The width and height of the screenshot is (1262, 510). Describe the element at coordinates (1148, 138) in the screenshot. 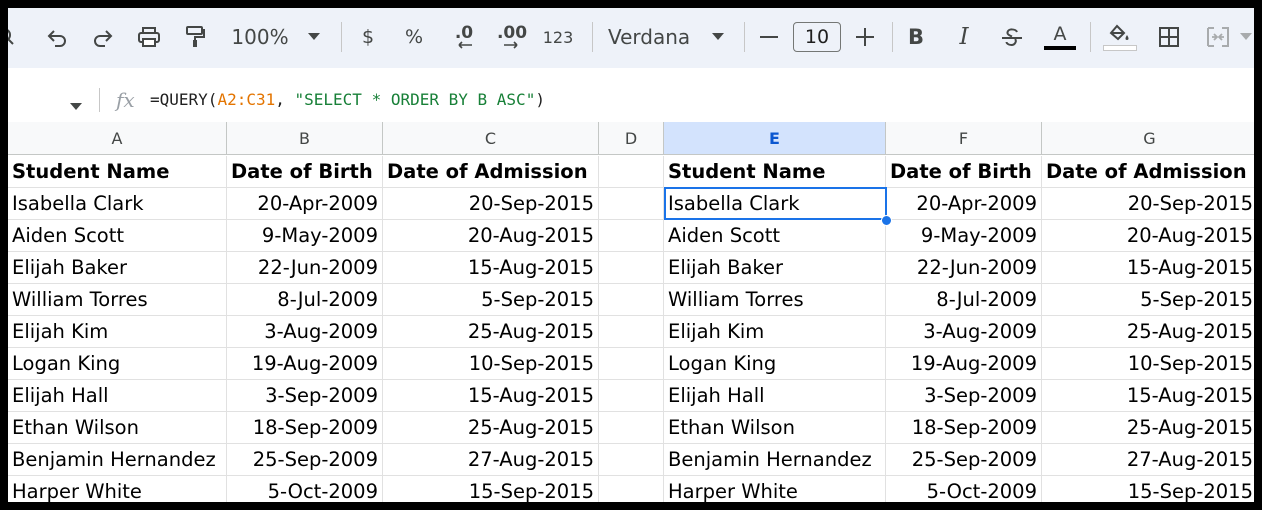

I see `column-header-g: G` at that location.